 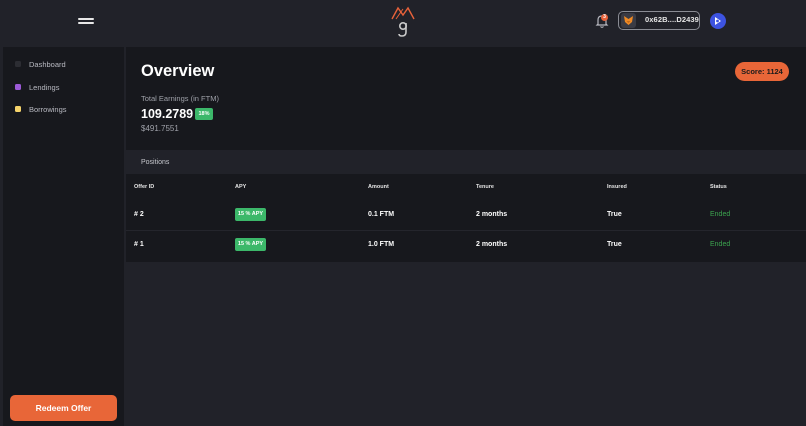 What do you see at coordinates (48, 109) in the screenshot?
I see `sidebar-item-label: Borrowings` at bounding box center [48, 109].